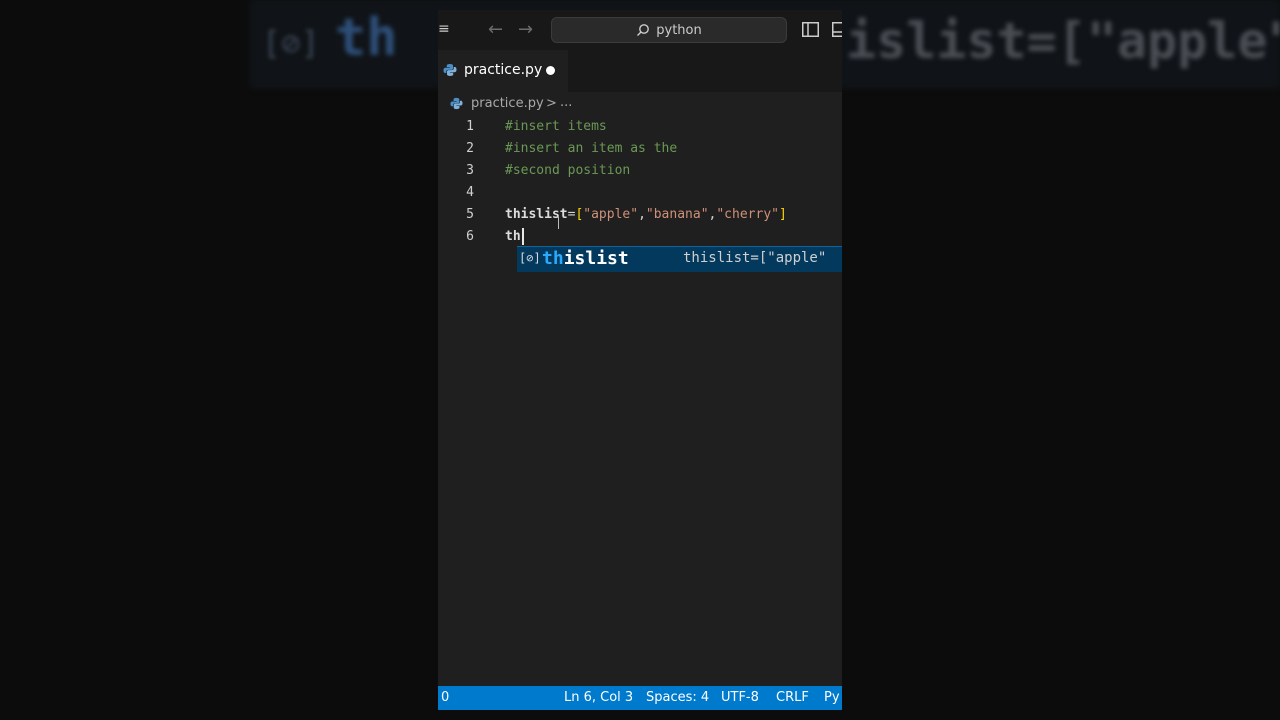 The height and width of the screenshot is (720, 1280). What do you see at coordinates (470, 214) in the screenshot?
I see `line-number: 5` at bounding box center [470, 214].